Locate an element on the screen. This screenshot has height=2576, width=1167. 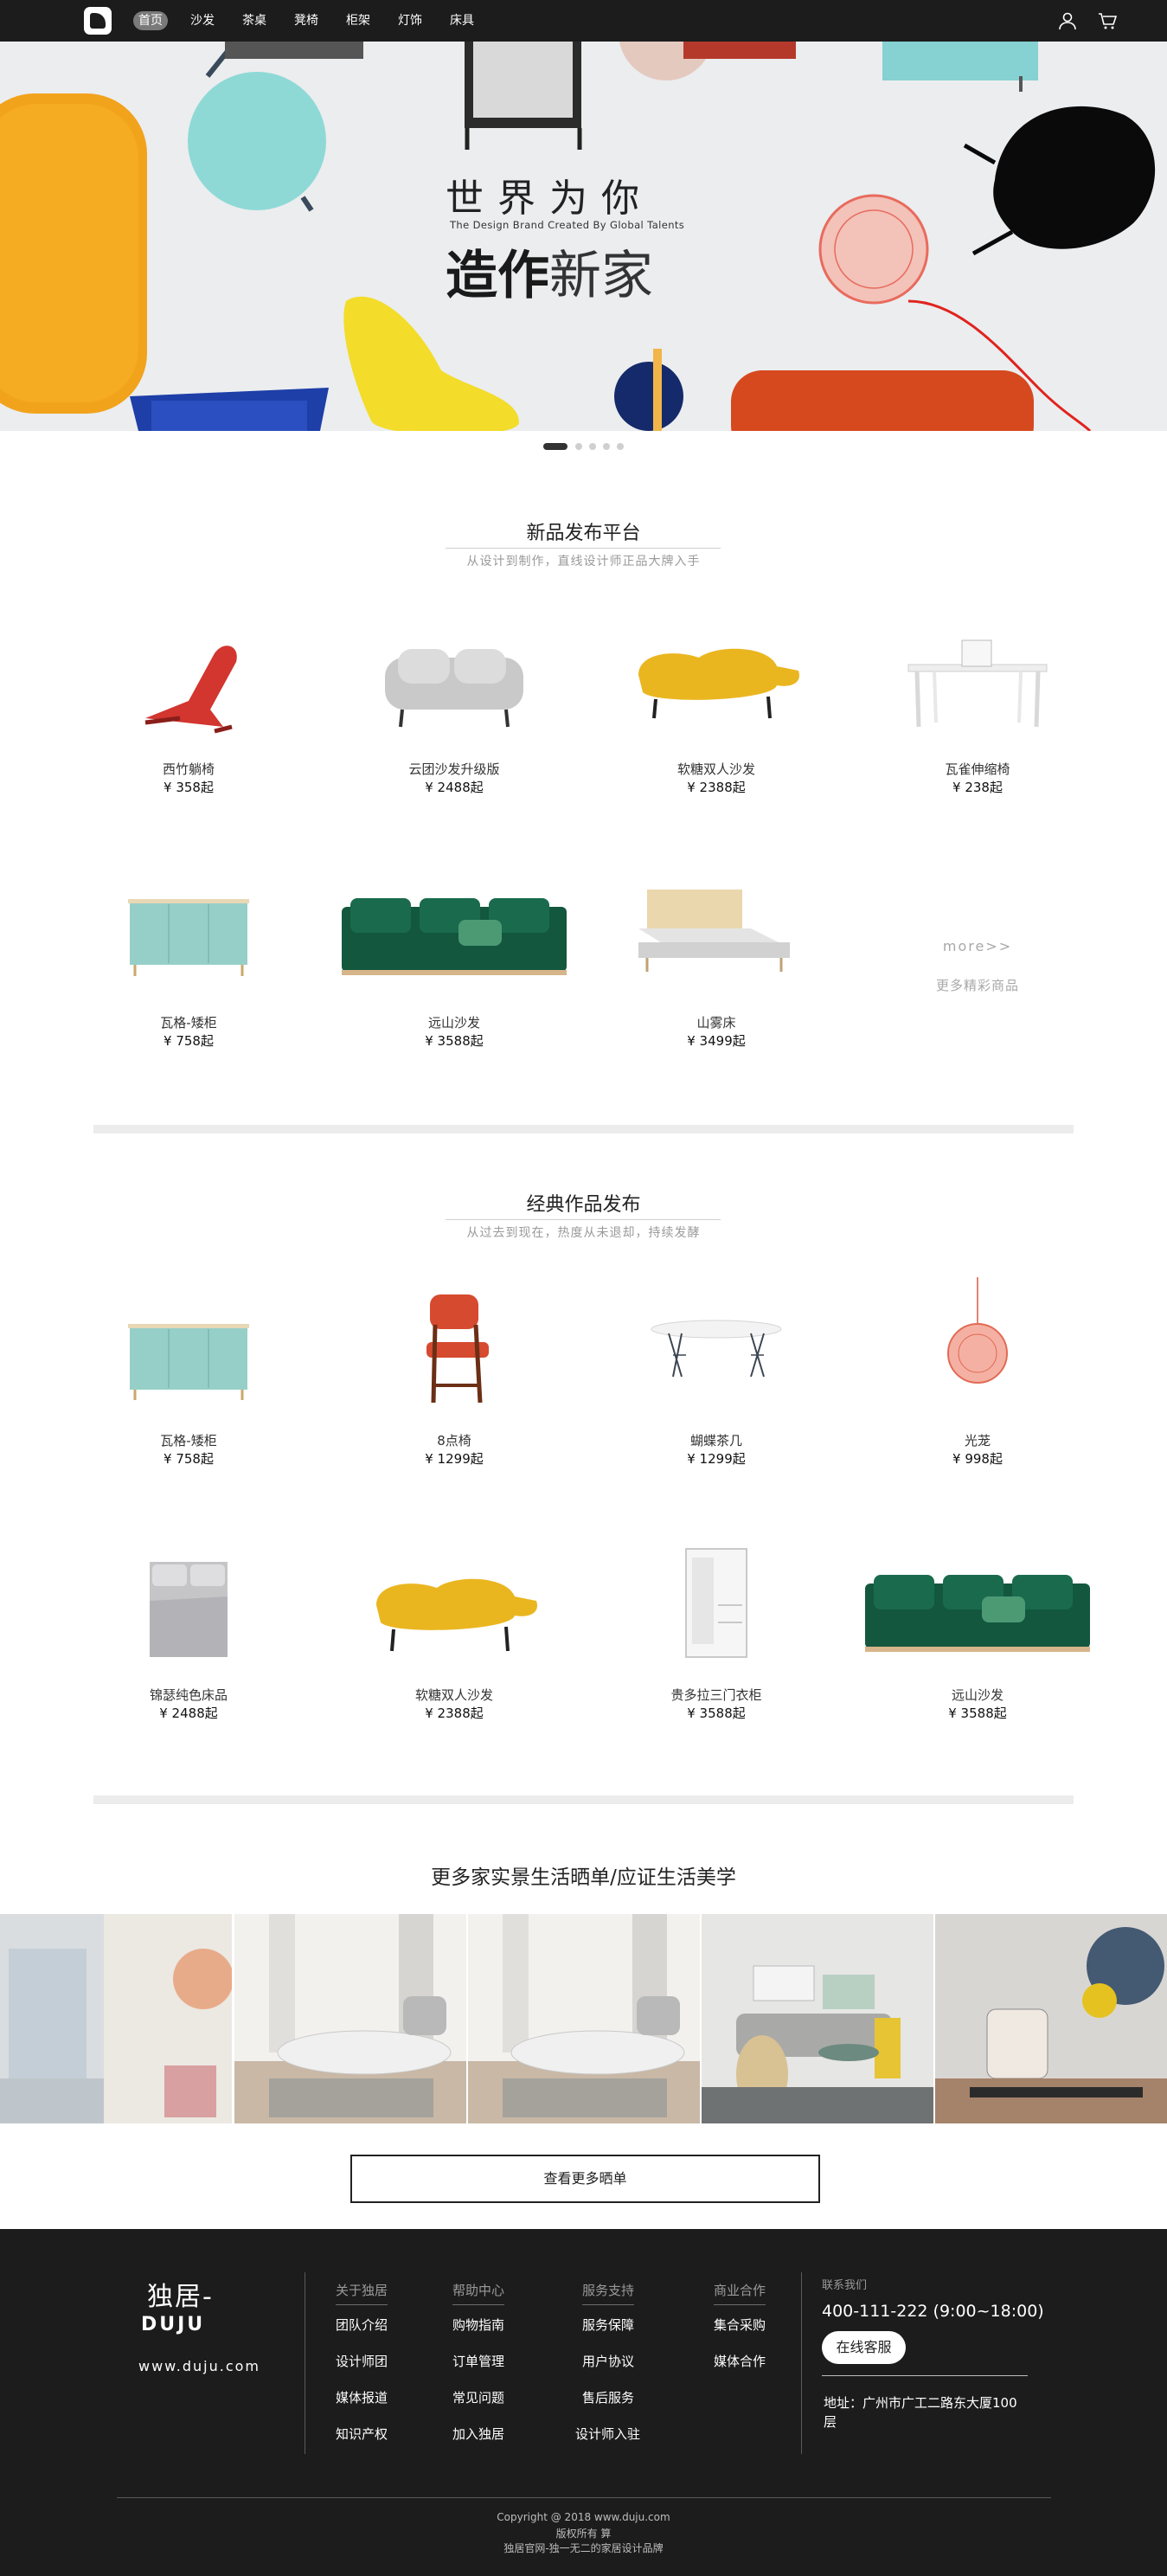
product-name: 8点椅 is located at coordinates (454, 1441).